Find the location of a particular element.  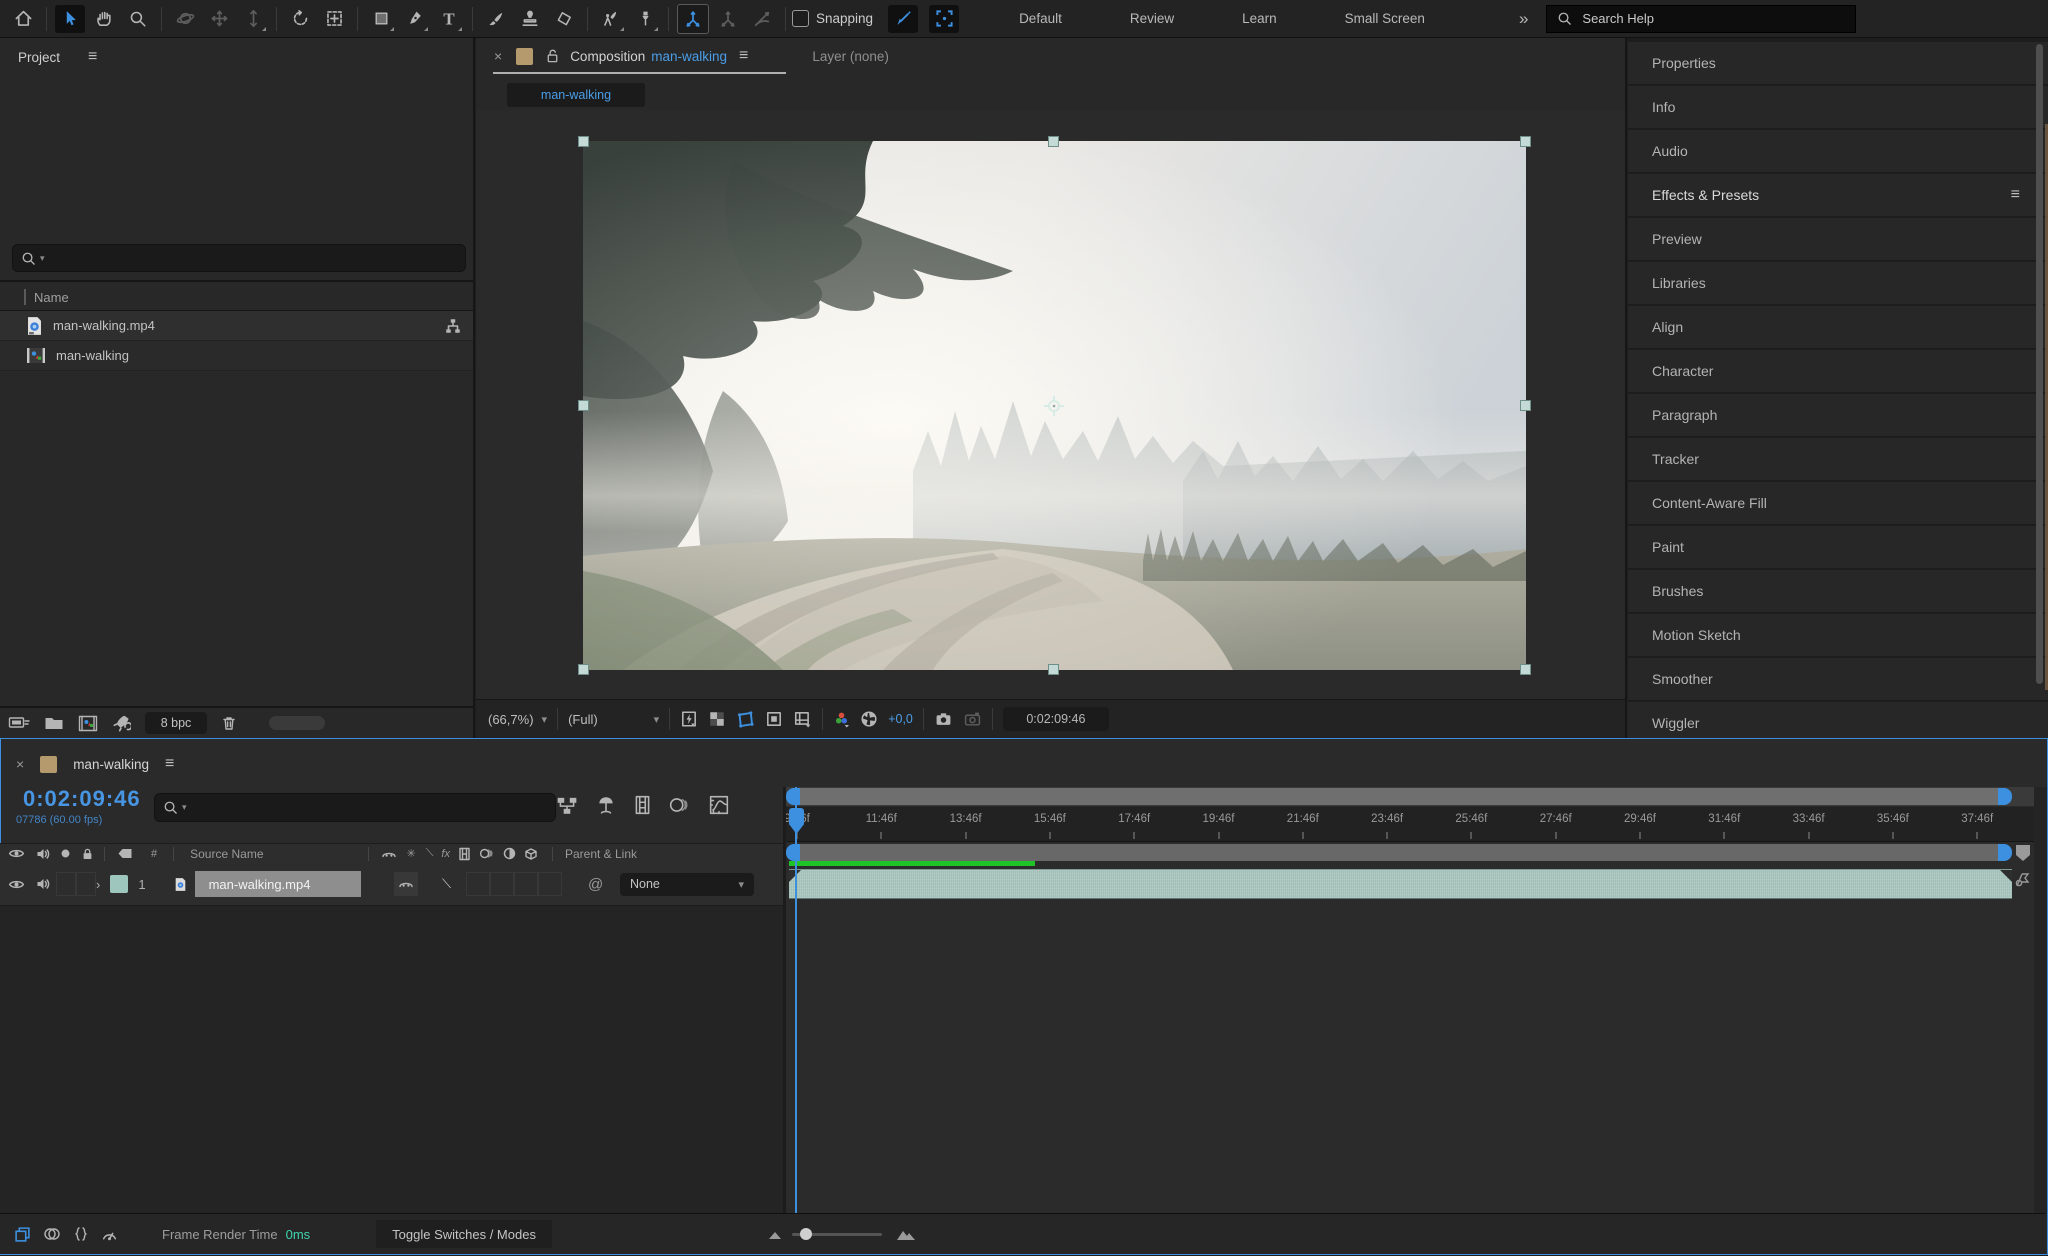

snapping-checkbox is located at coordinates (800, 18).